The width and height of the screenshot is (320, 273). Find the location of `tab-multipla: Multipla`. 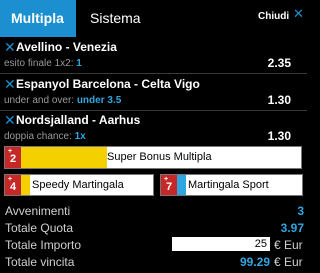

tab-multipla: Multipla is located at coordinates (38, 18).